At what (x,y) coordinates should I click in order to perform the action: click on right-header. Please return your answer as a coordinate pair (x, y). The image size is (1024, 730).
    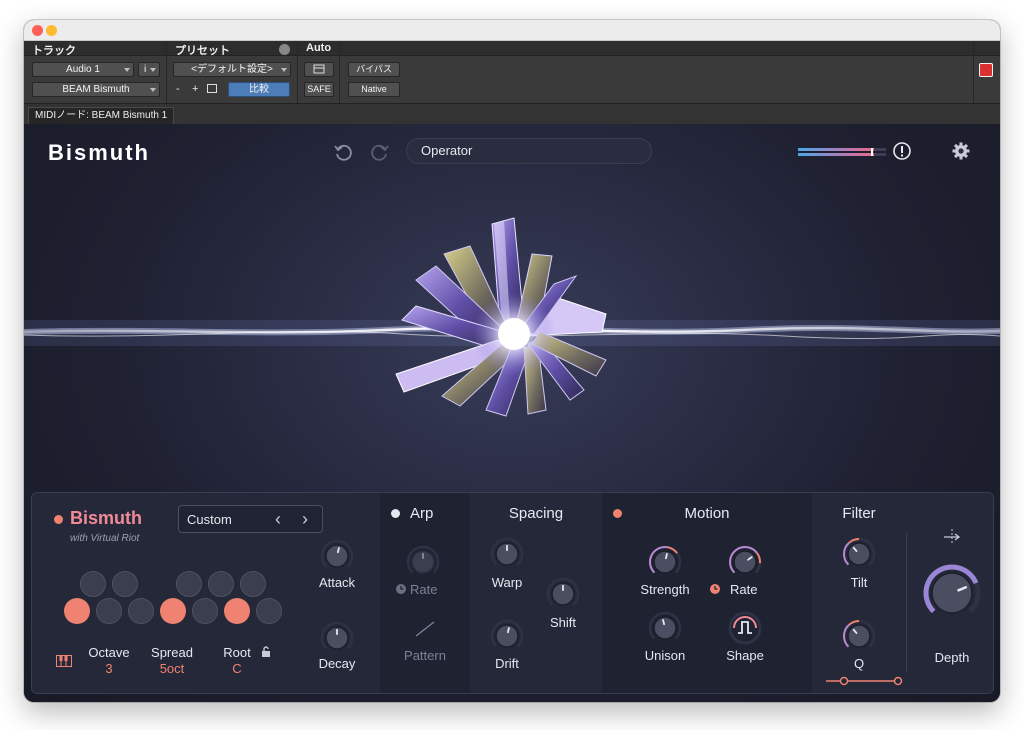
    Looking at the image, I should click on (987, 48).